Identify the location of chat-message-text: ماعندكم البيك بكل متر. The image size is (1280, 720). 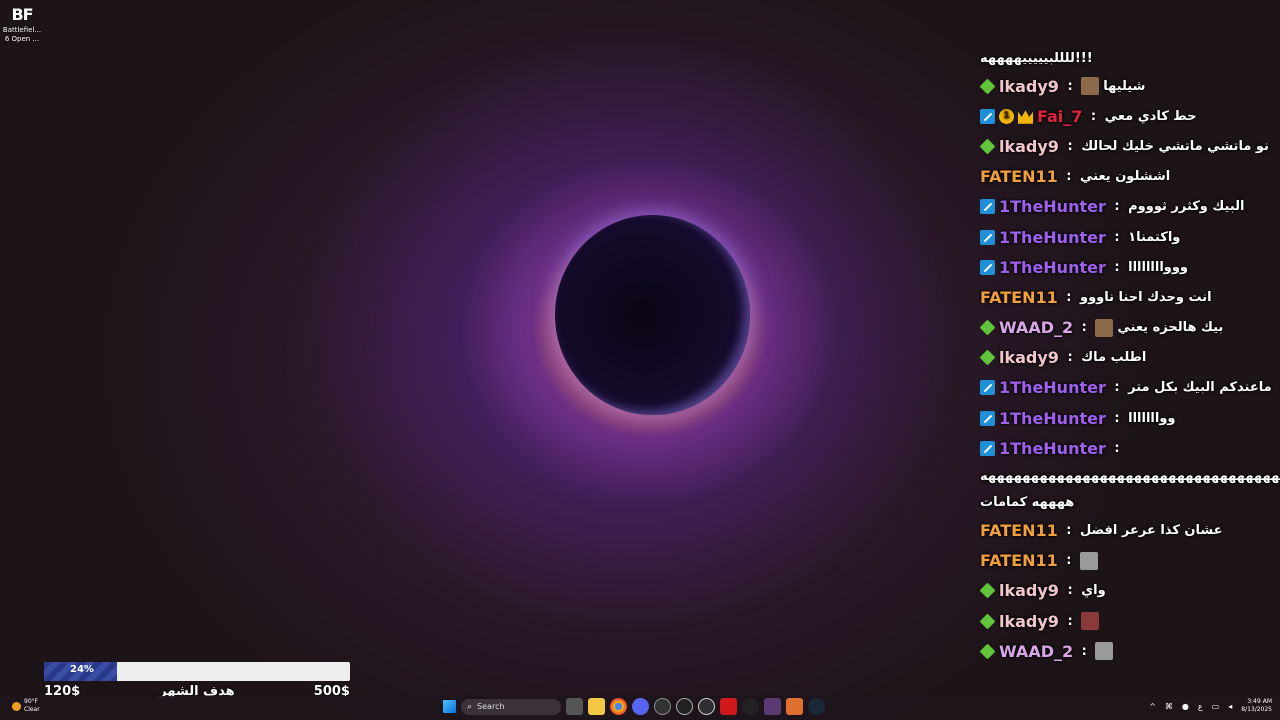
(1200, 388).